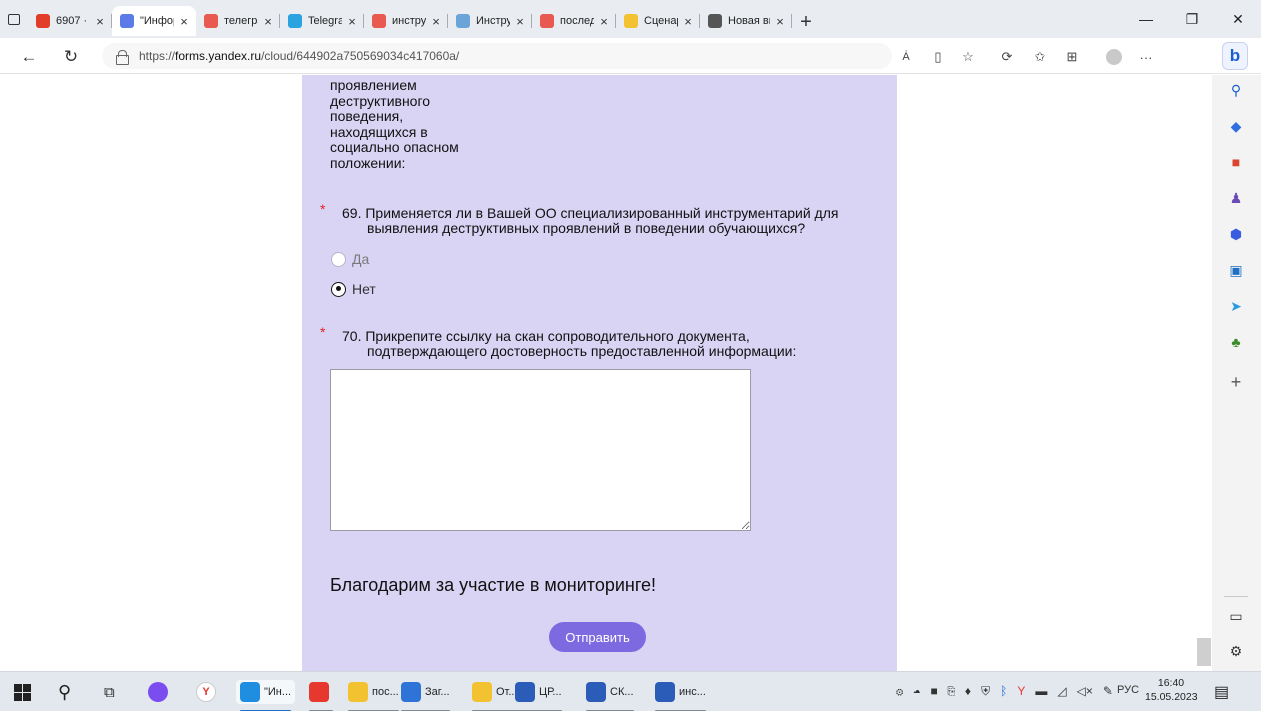 Image resolution: width=1261 pixels, height=711 pixels. What do you see at coordinates (160, 692) in the screenshot?
I see `alice-button` at bounding box center [160, 692].